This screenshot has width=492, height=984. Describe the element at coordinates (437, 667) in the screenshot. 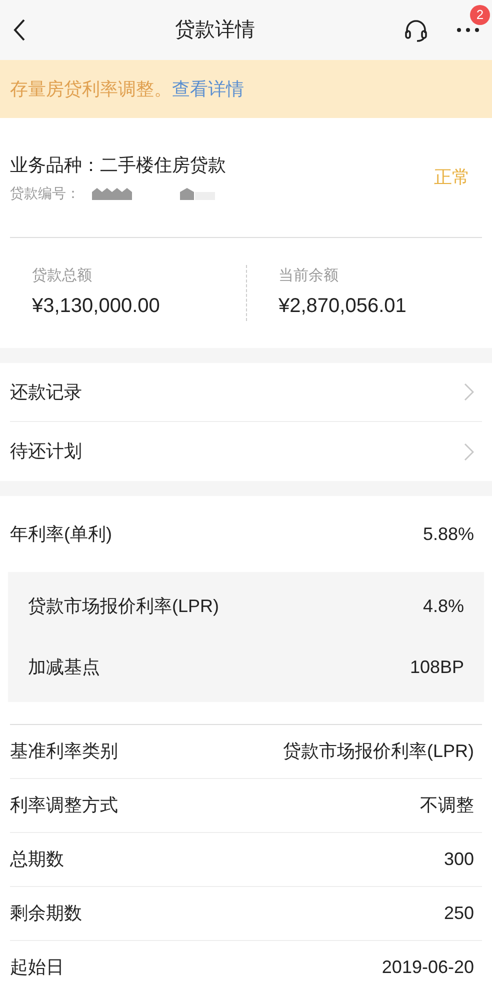

I see `rate-component-value: 108BP` at that location.